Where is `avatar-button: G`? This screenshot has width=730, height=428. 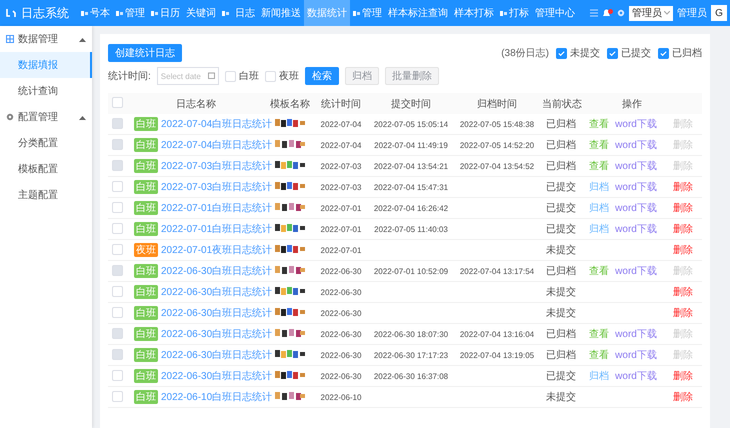
avatar-button: G is located at coordinates (719, 13).